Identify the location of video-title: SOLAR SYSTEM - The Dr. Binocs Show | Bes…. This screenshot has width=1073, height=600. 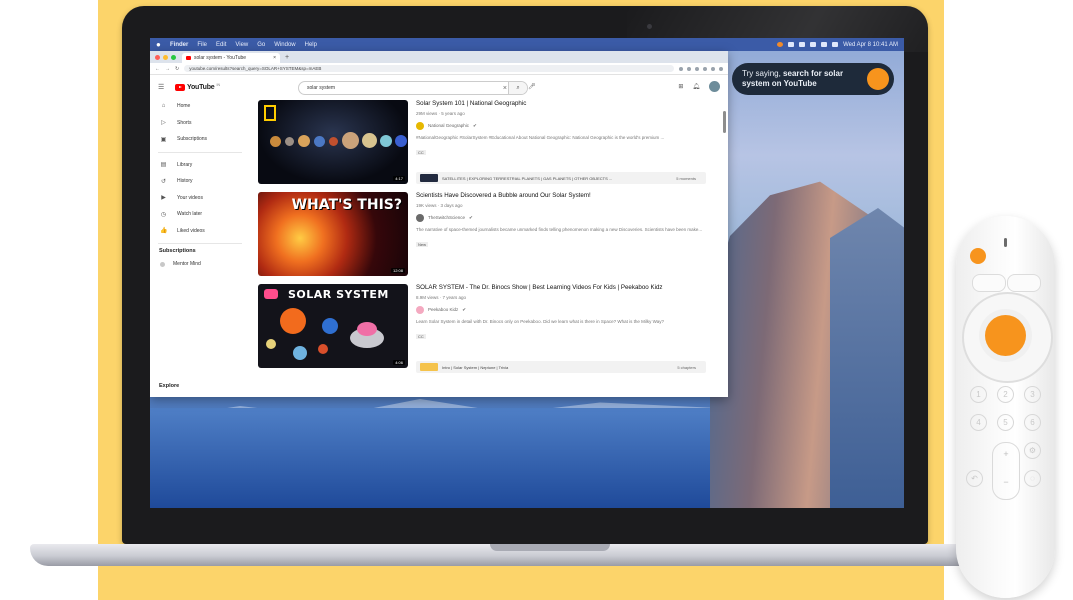
(561, 288).